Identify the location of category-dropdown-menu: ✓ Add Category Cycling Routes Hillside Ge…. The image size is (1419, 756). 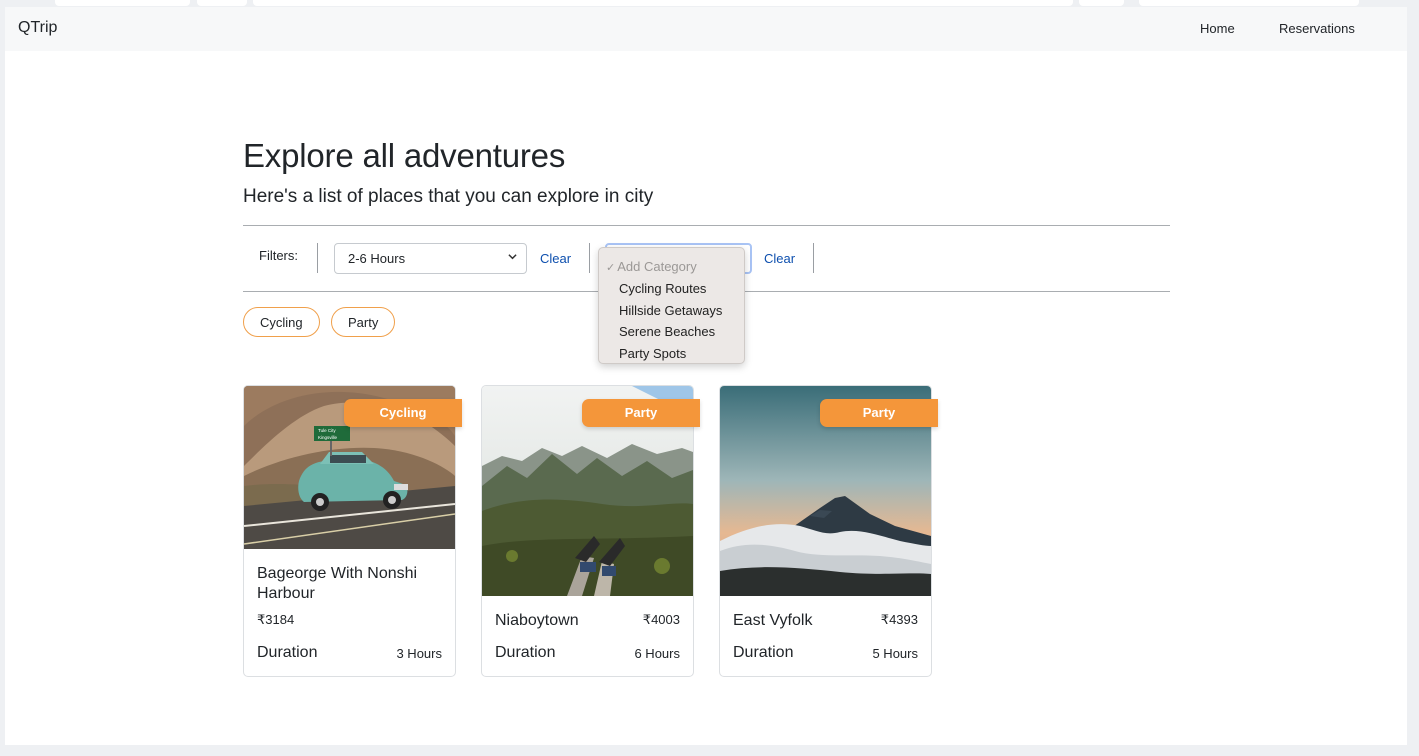
(671, 305).